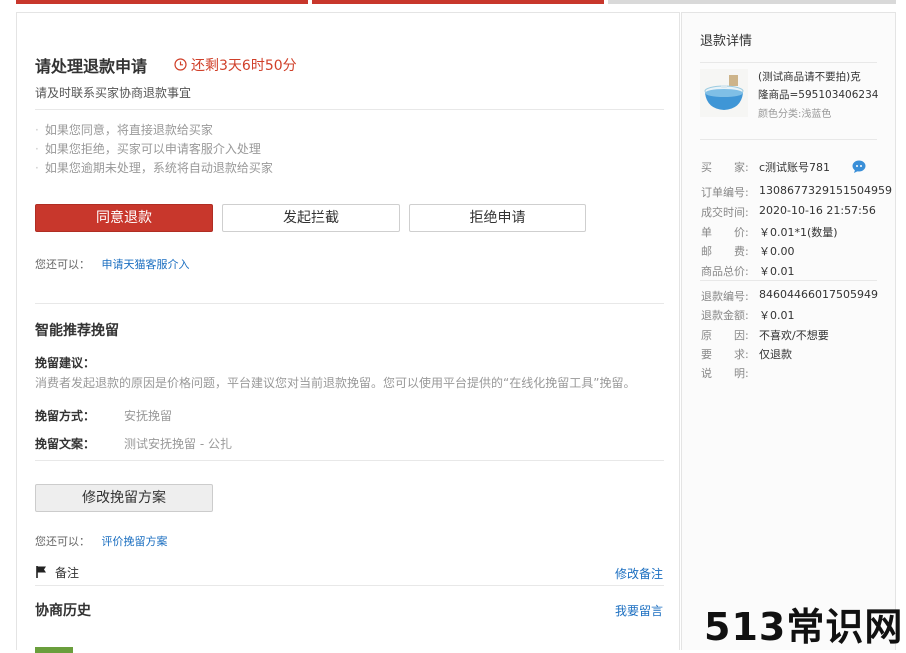  Describe the element at coordinates (817, 210) in the screenshot. I see `deal-time-value: 2020-10-16 21:57:56` at that location.